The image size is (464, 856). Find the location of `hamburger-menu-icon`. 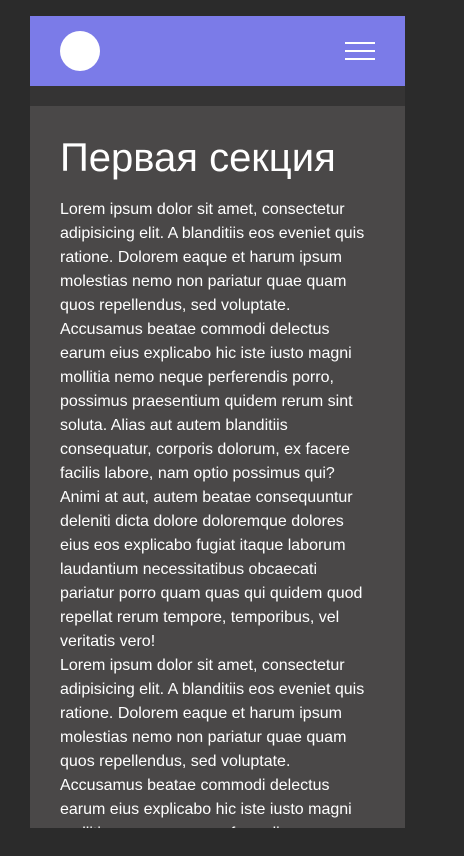

hamburger-menu-icon is located at coordinates (360, 51).